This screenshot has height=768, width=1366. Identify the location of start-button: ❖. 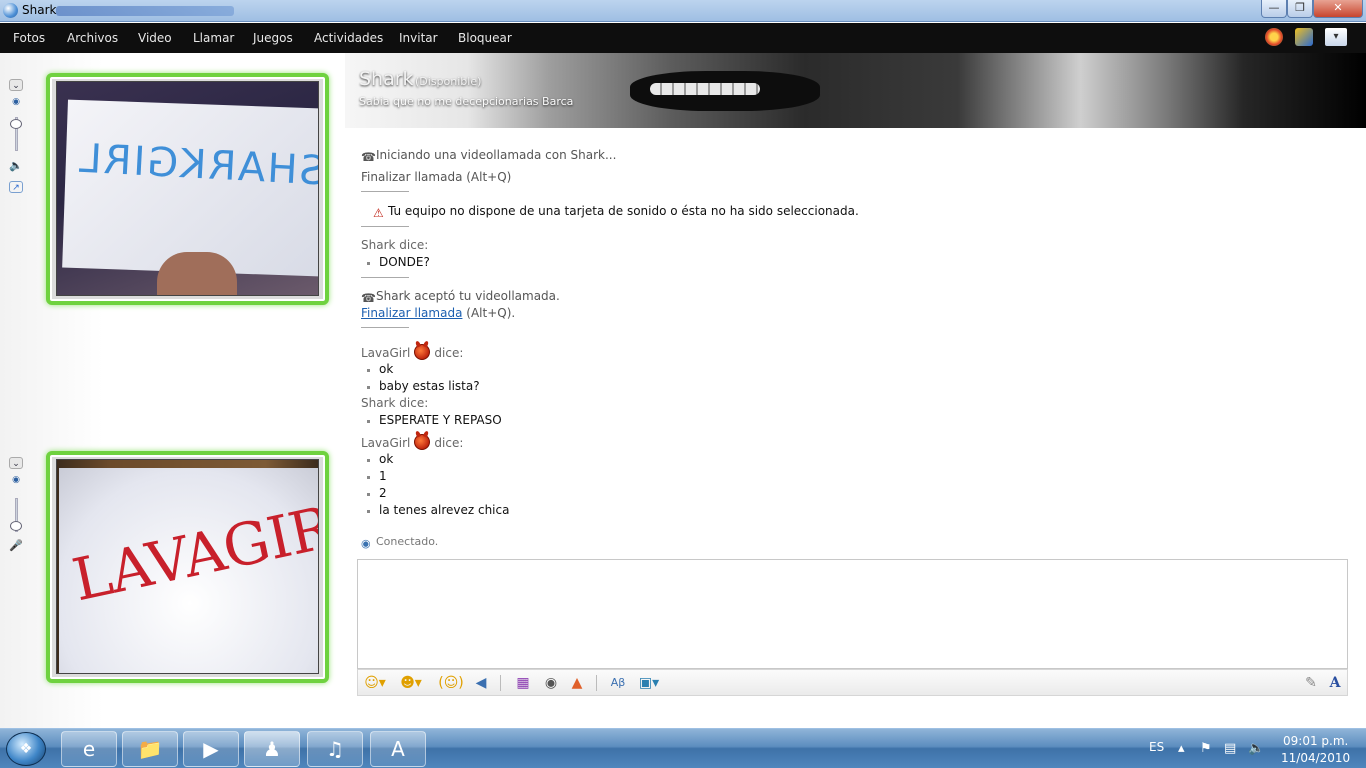
(26, 749).